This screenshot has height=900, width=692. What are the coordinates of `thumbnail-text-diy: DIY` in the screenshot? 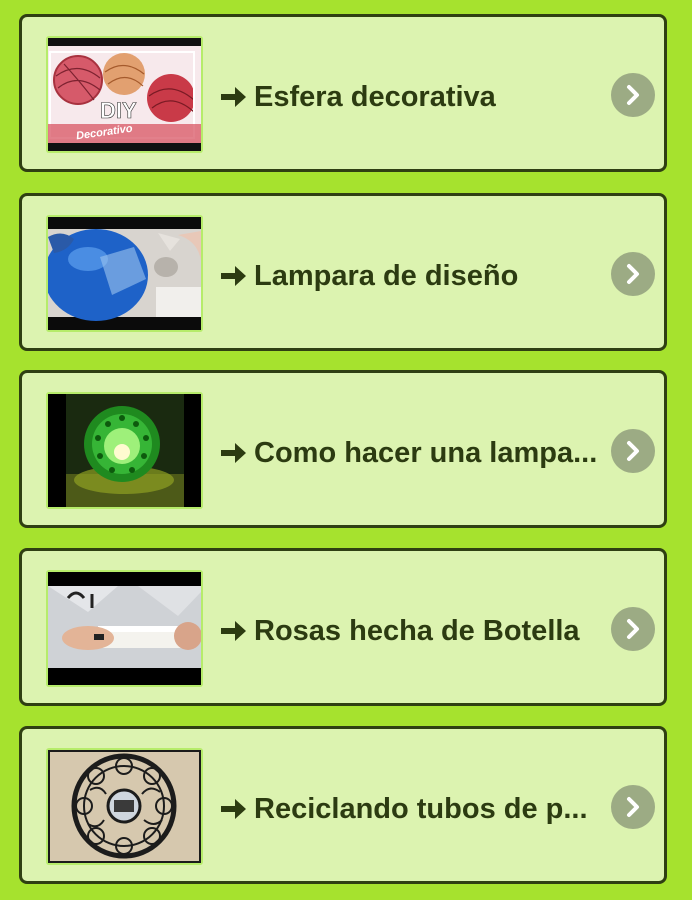 It's located at (118, 110).